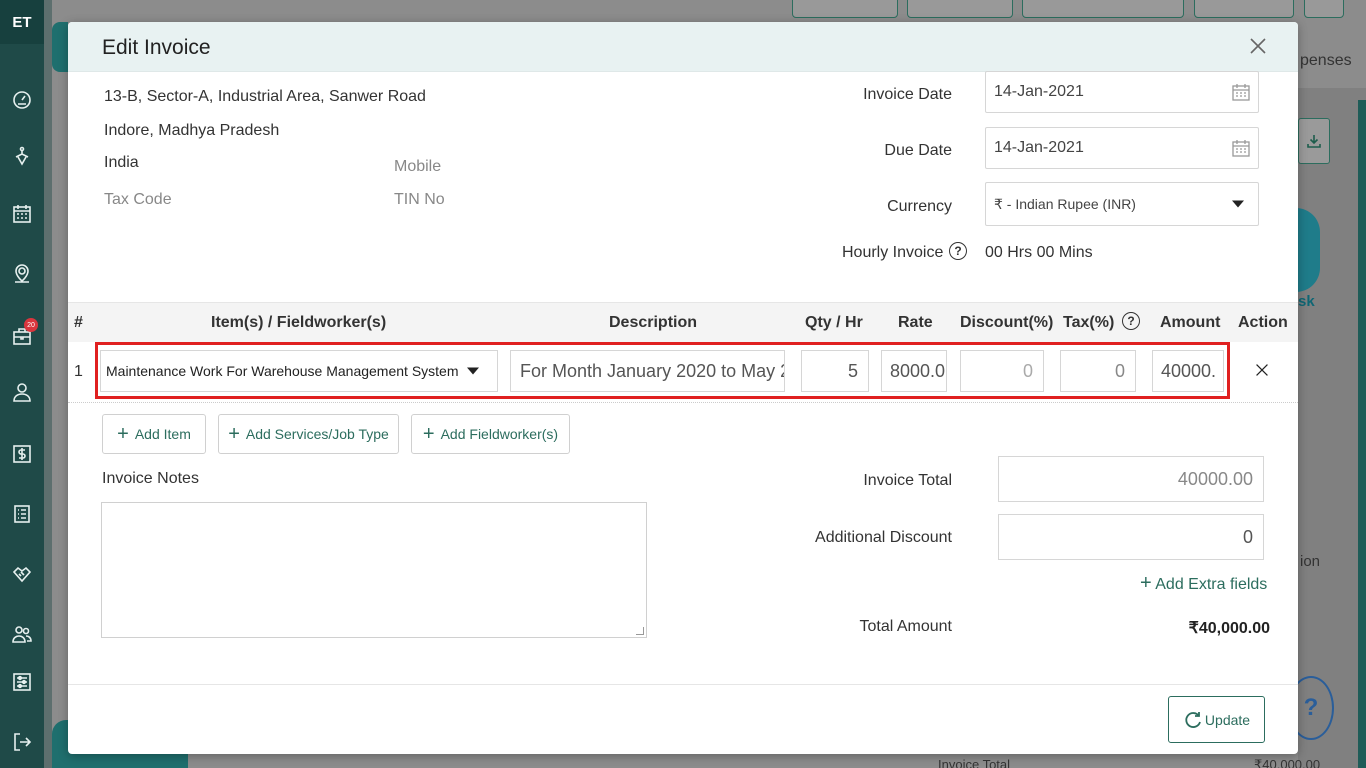 This screenshot has width=1366, height=768. I want to click on row-number: 1, so click(78, 371).